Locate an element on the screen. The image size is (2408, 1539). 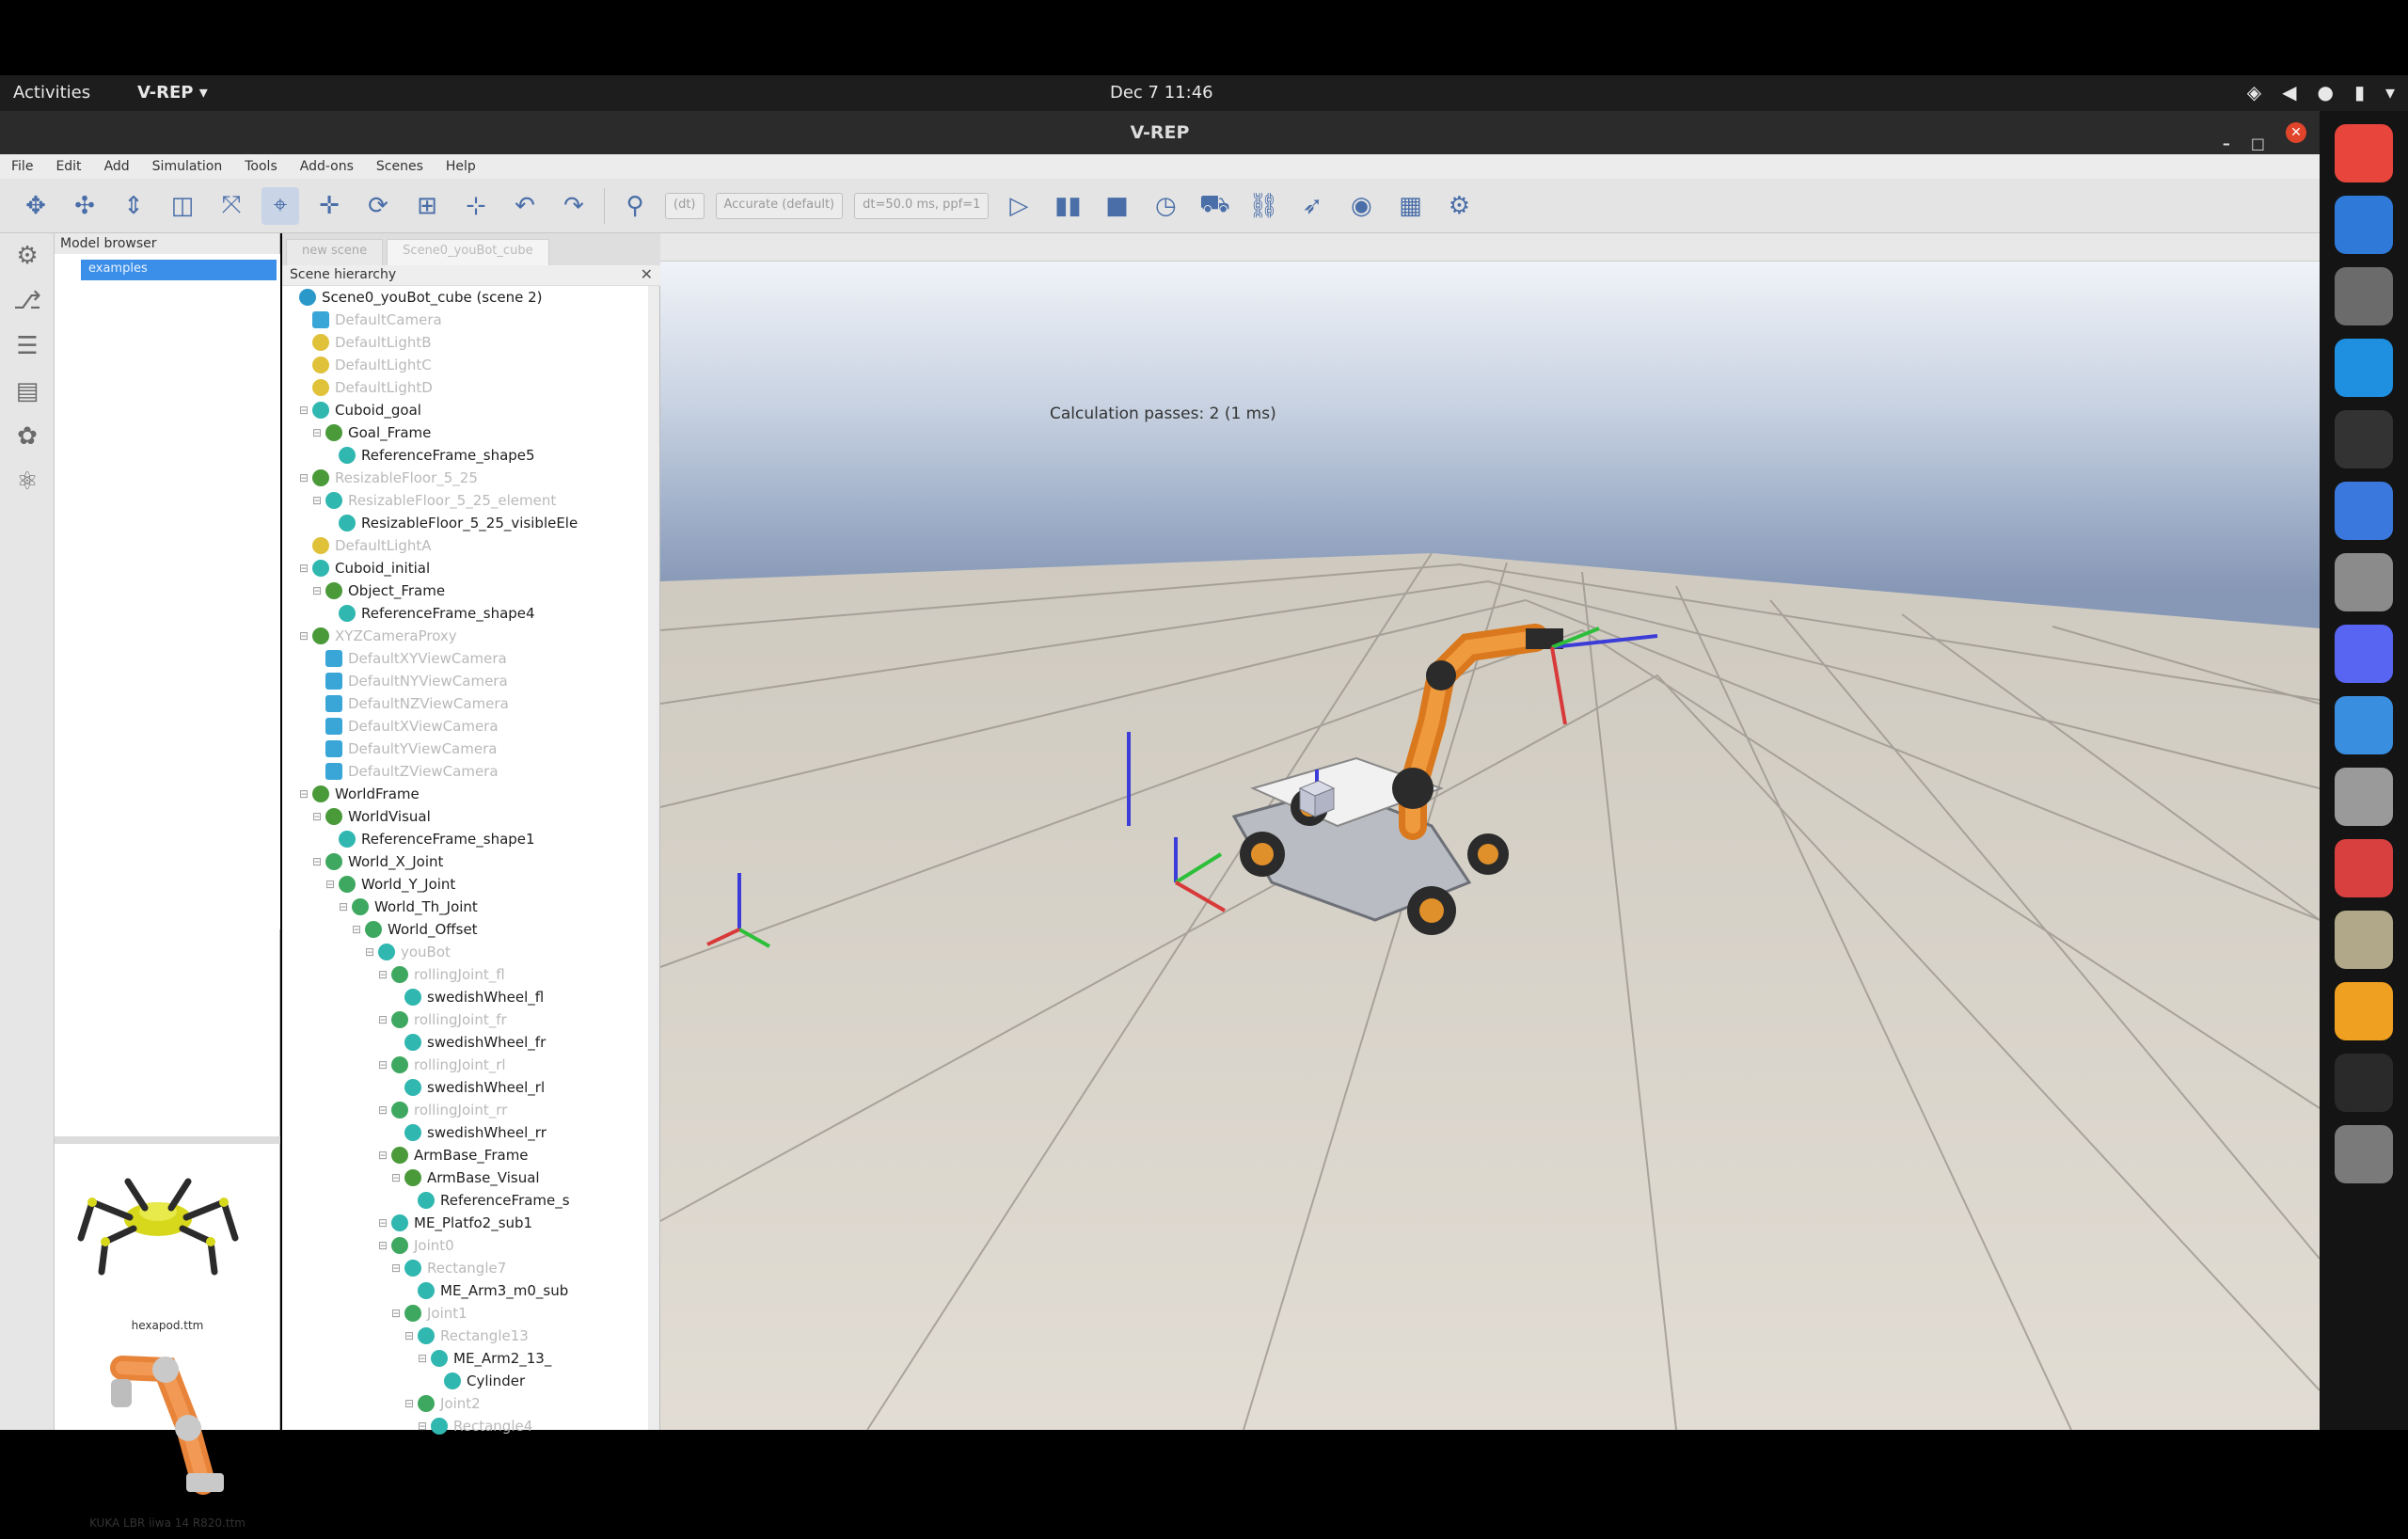
menu-edit: Edit is located at coordinates (68, 166).